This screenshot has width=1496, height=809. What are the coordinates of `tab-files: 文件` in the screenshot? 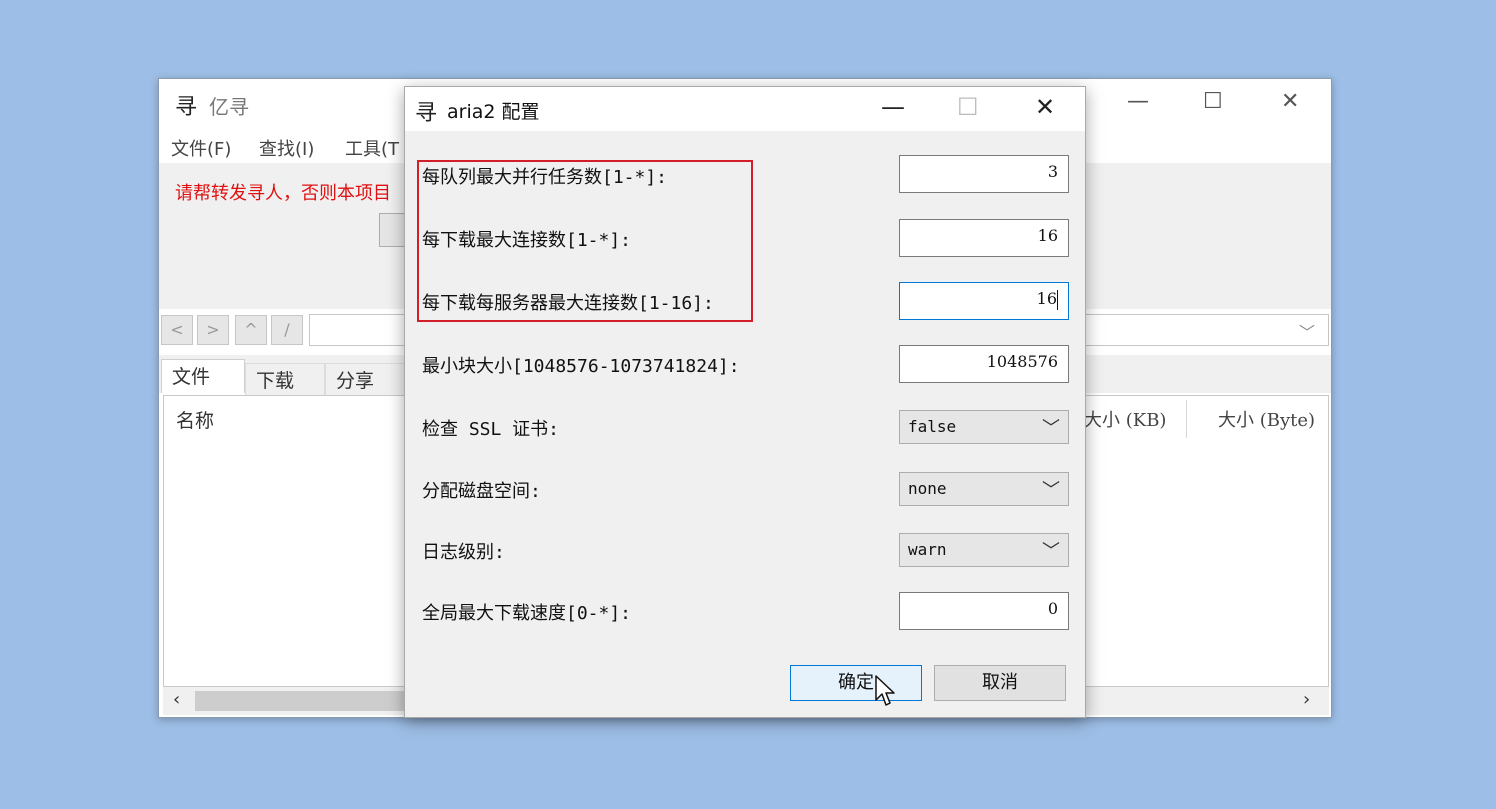 It's located at (203, 376).